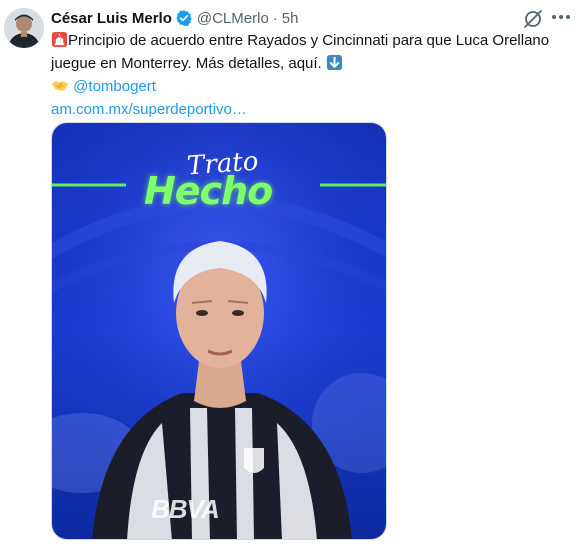 The height and width of the screenshot is (547, 583). I want to click on tweet-header: César Luis Merlo @CLMerlo · 5h, so click(174, 18).